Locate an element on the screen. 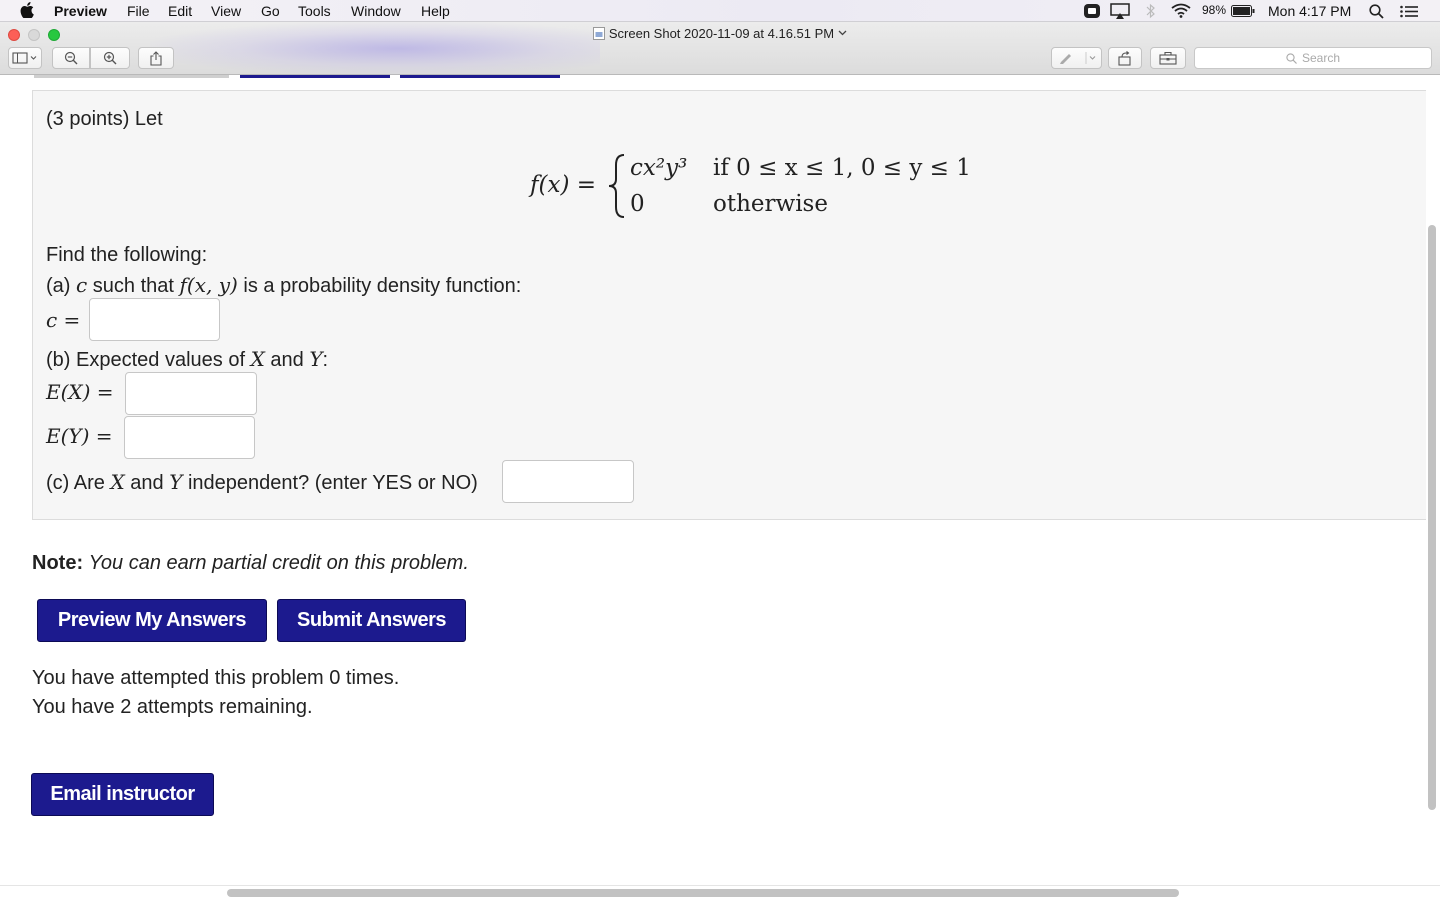 Image resolution: width=1440 pixels, height=900 pixels. vertical-scrollbar is located at coordinates (1432, 517).